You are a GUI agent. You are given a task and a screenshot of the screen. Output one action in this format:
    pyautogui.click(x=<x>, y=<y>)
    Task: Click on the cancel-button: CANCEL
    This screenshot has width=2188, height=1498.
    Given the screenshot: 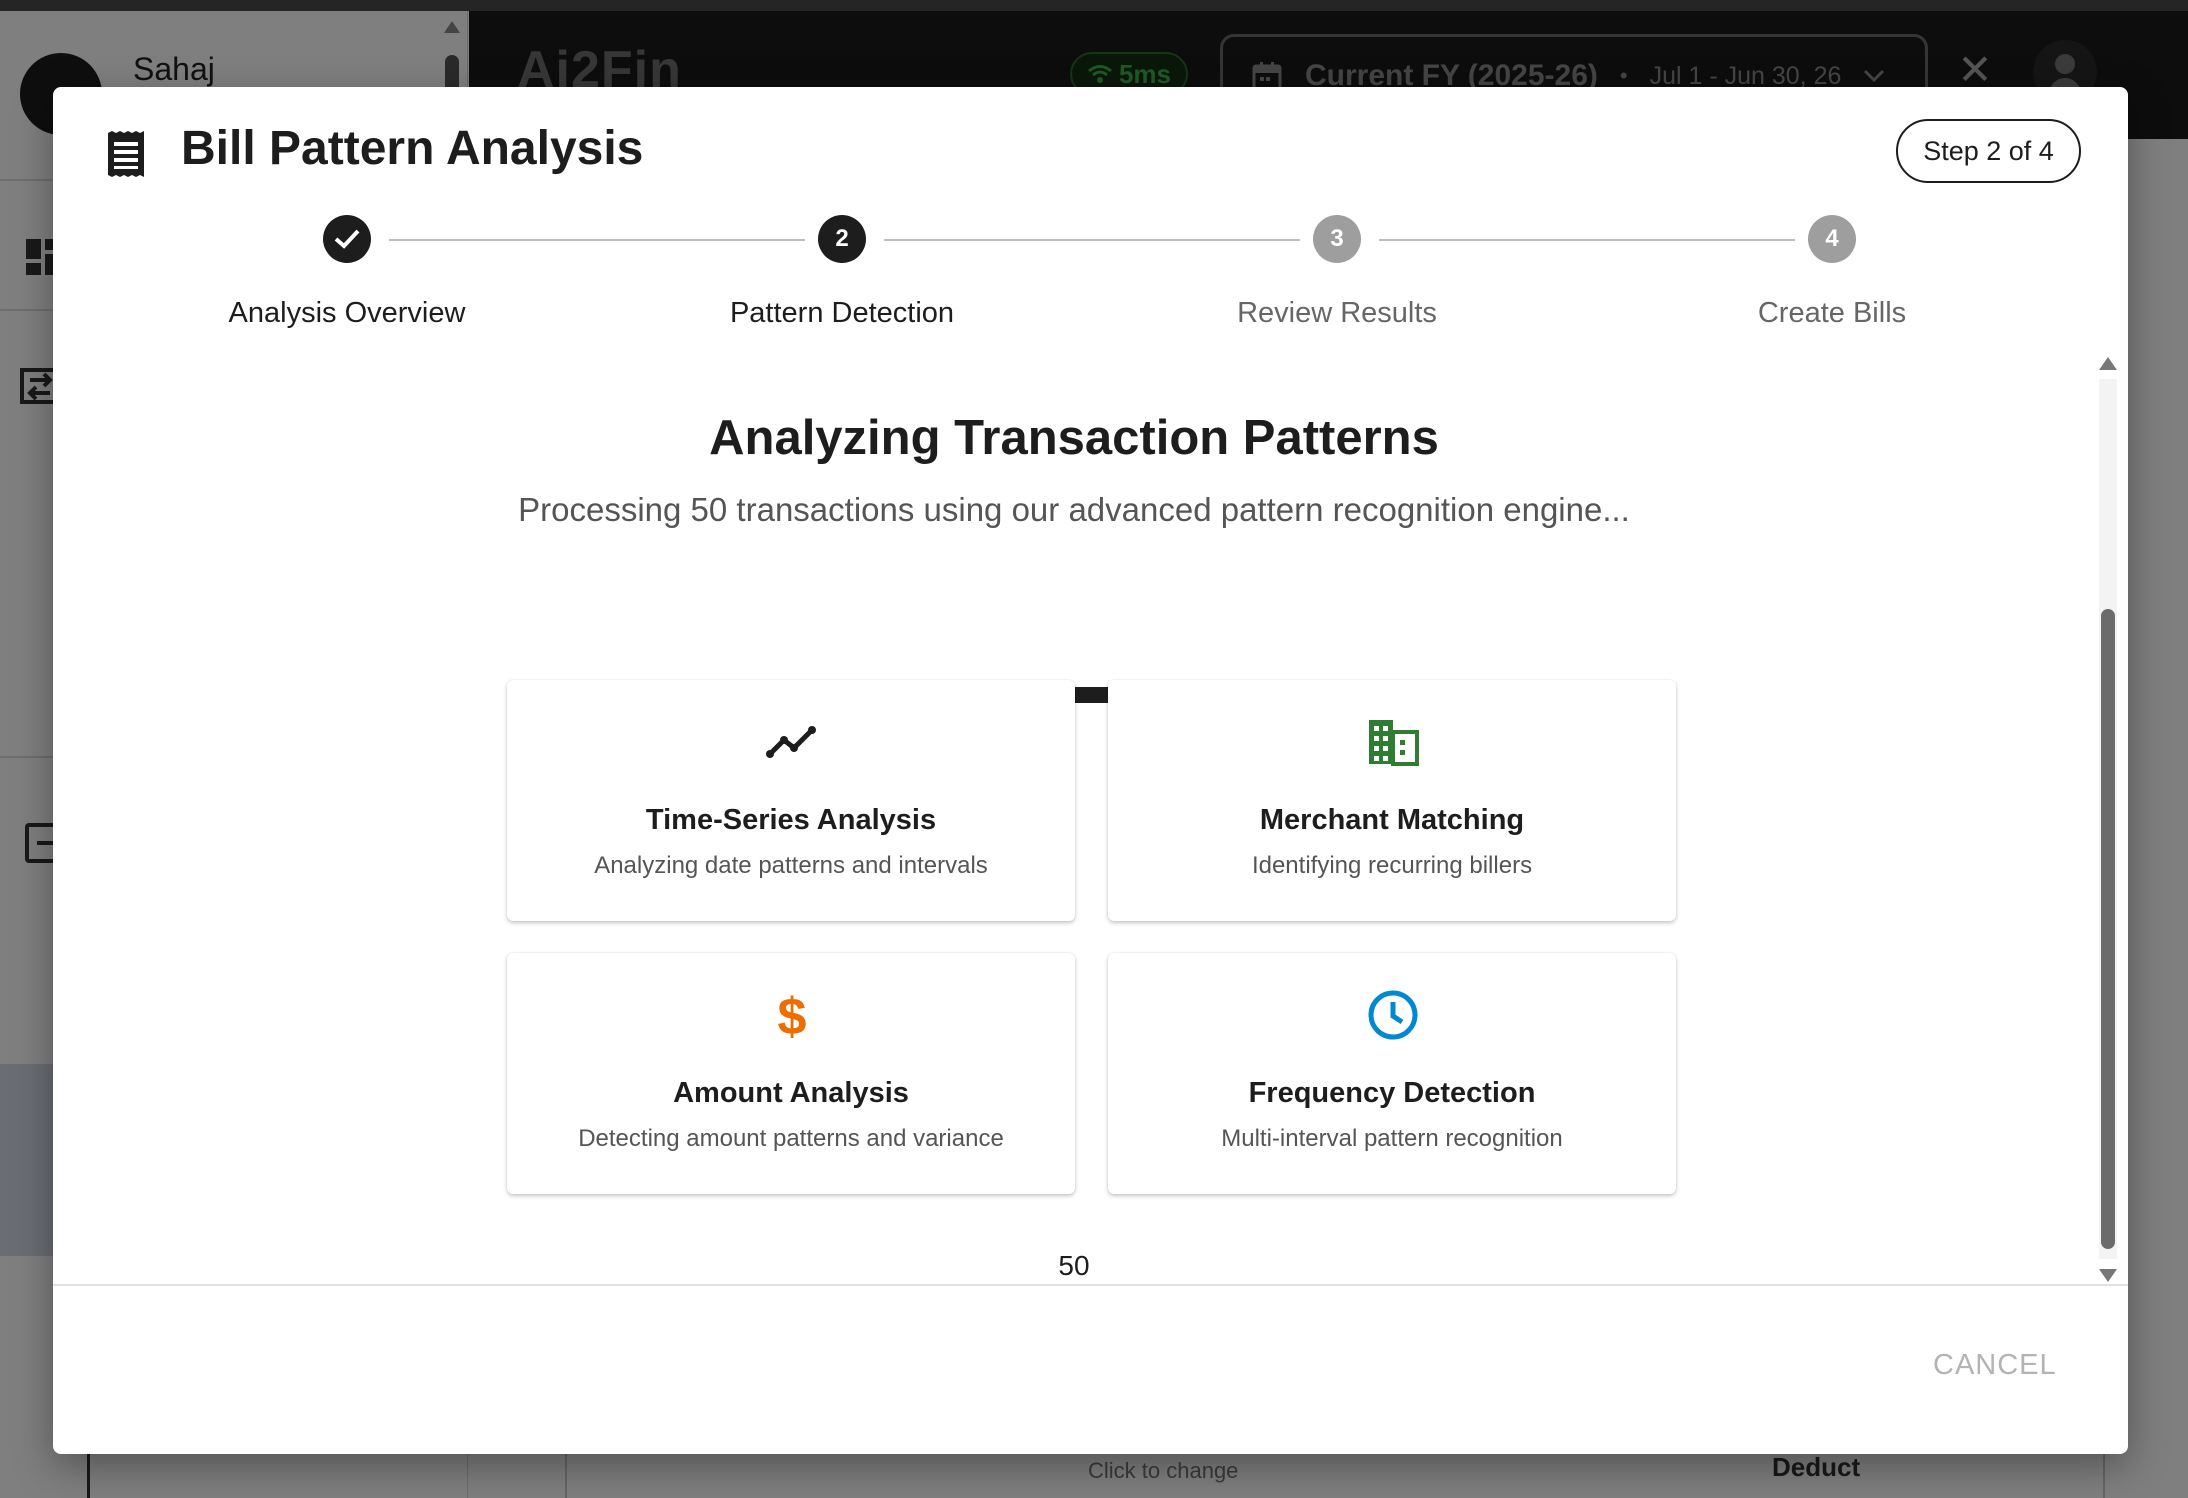 What is the action you would take?
    pyautogui.click(x=1995, y=1365)
    